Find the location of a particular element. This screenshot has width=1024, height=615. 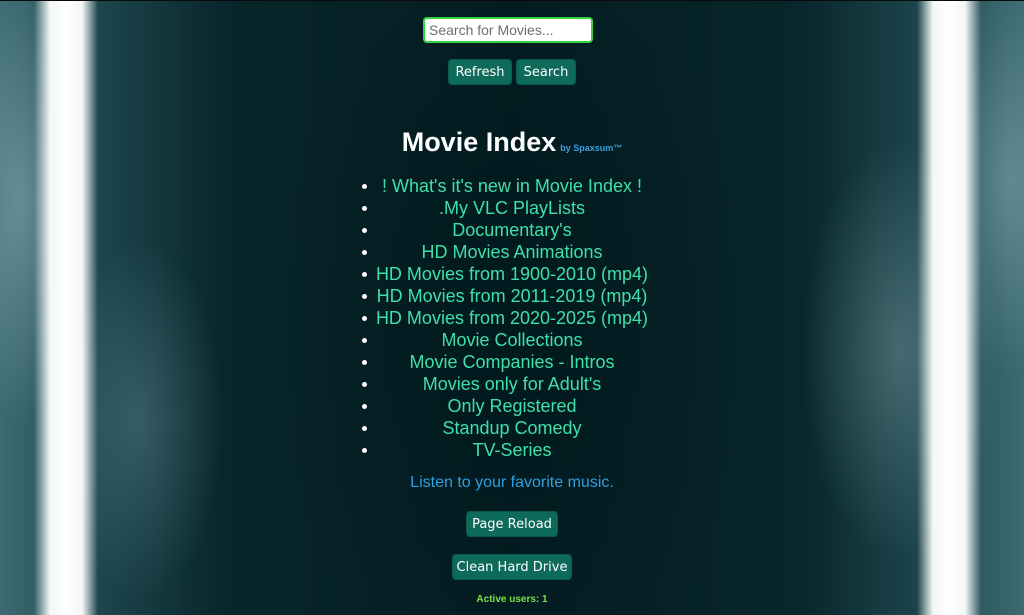

list-item: ! What's it's new in Movie Index ! is located at coordinates (512, 186).